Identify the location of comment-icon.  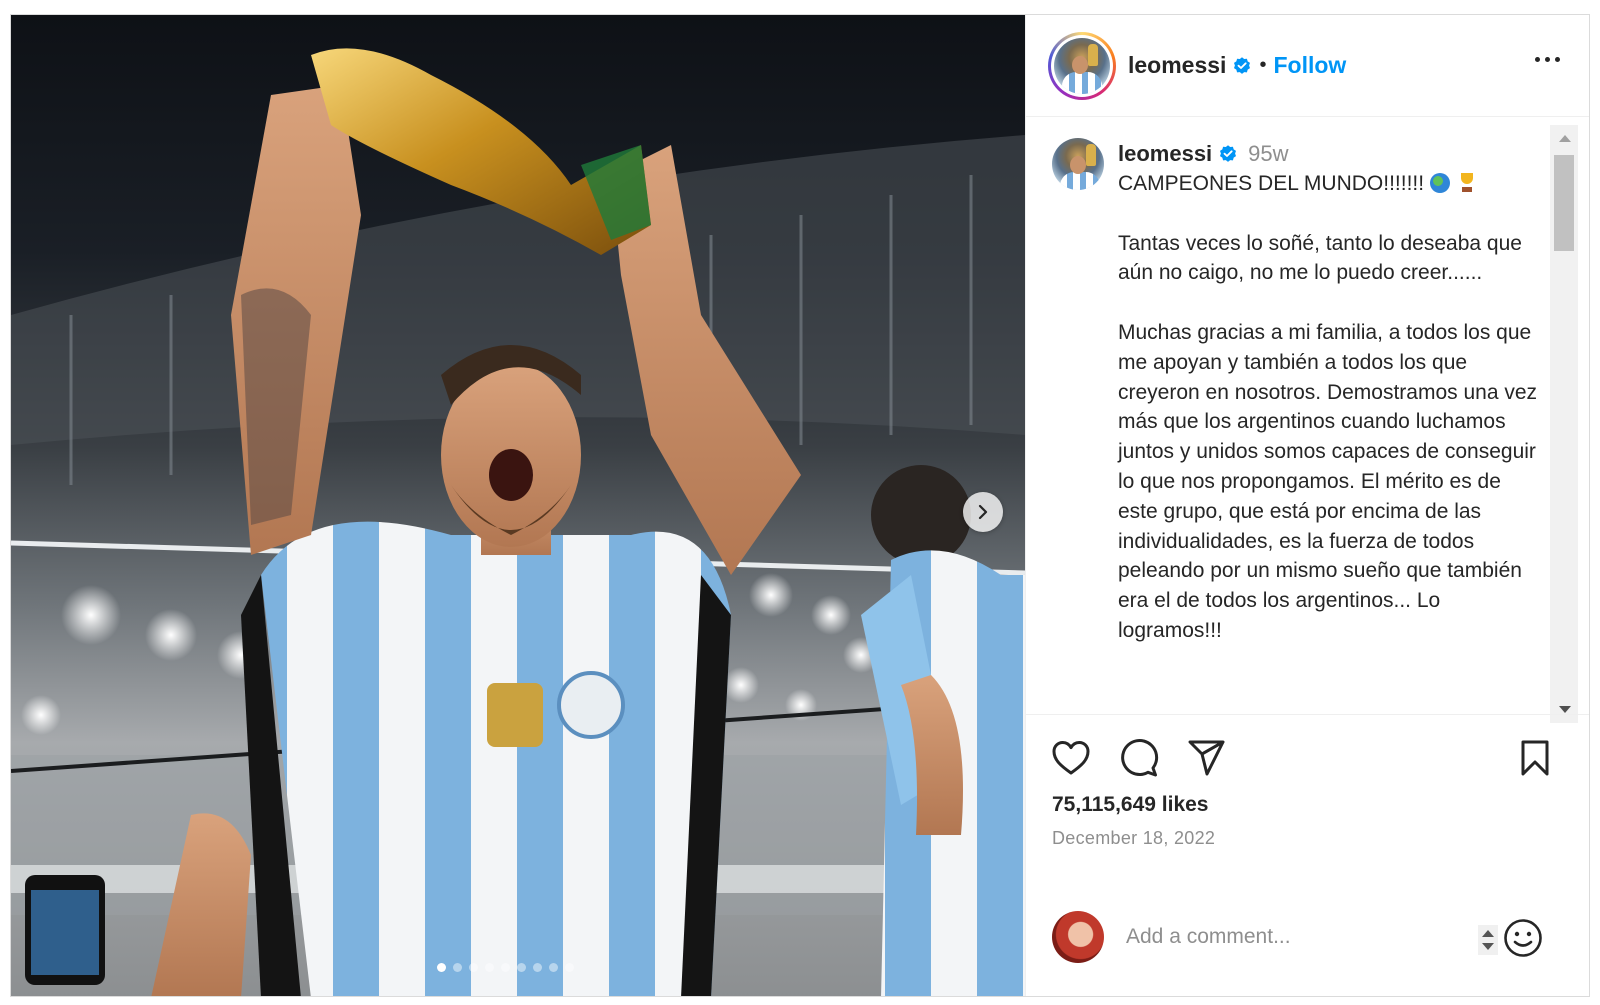
(1139, 758).